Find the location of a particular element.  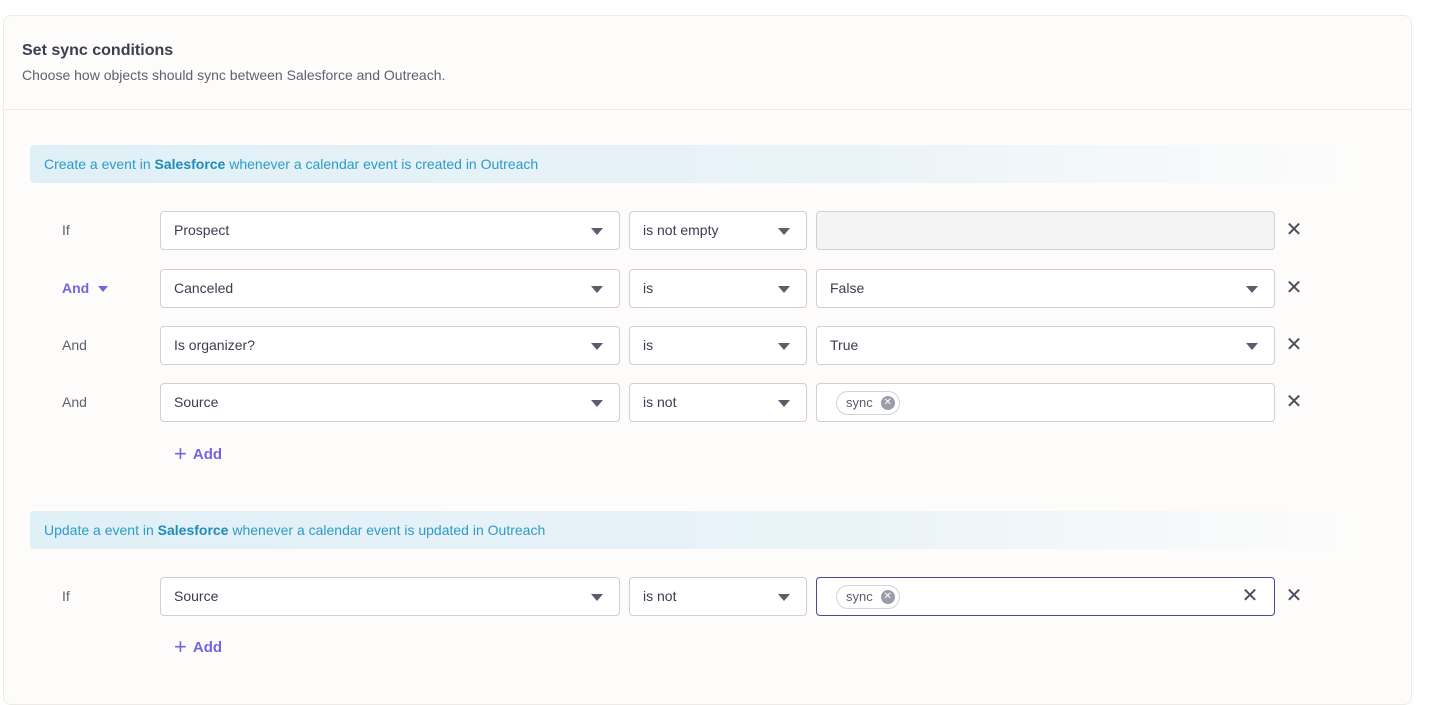

value-select-value: True is located at coordinates (844, 345).